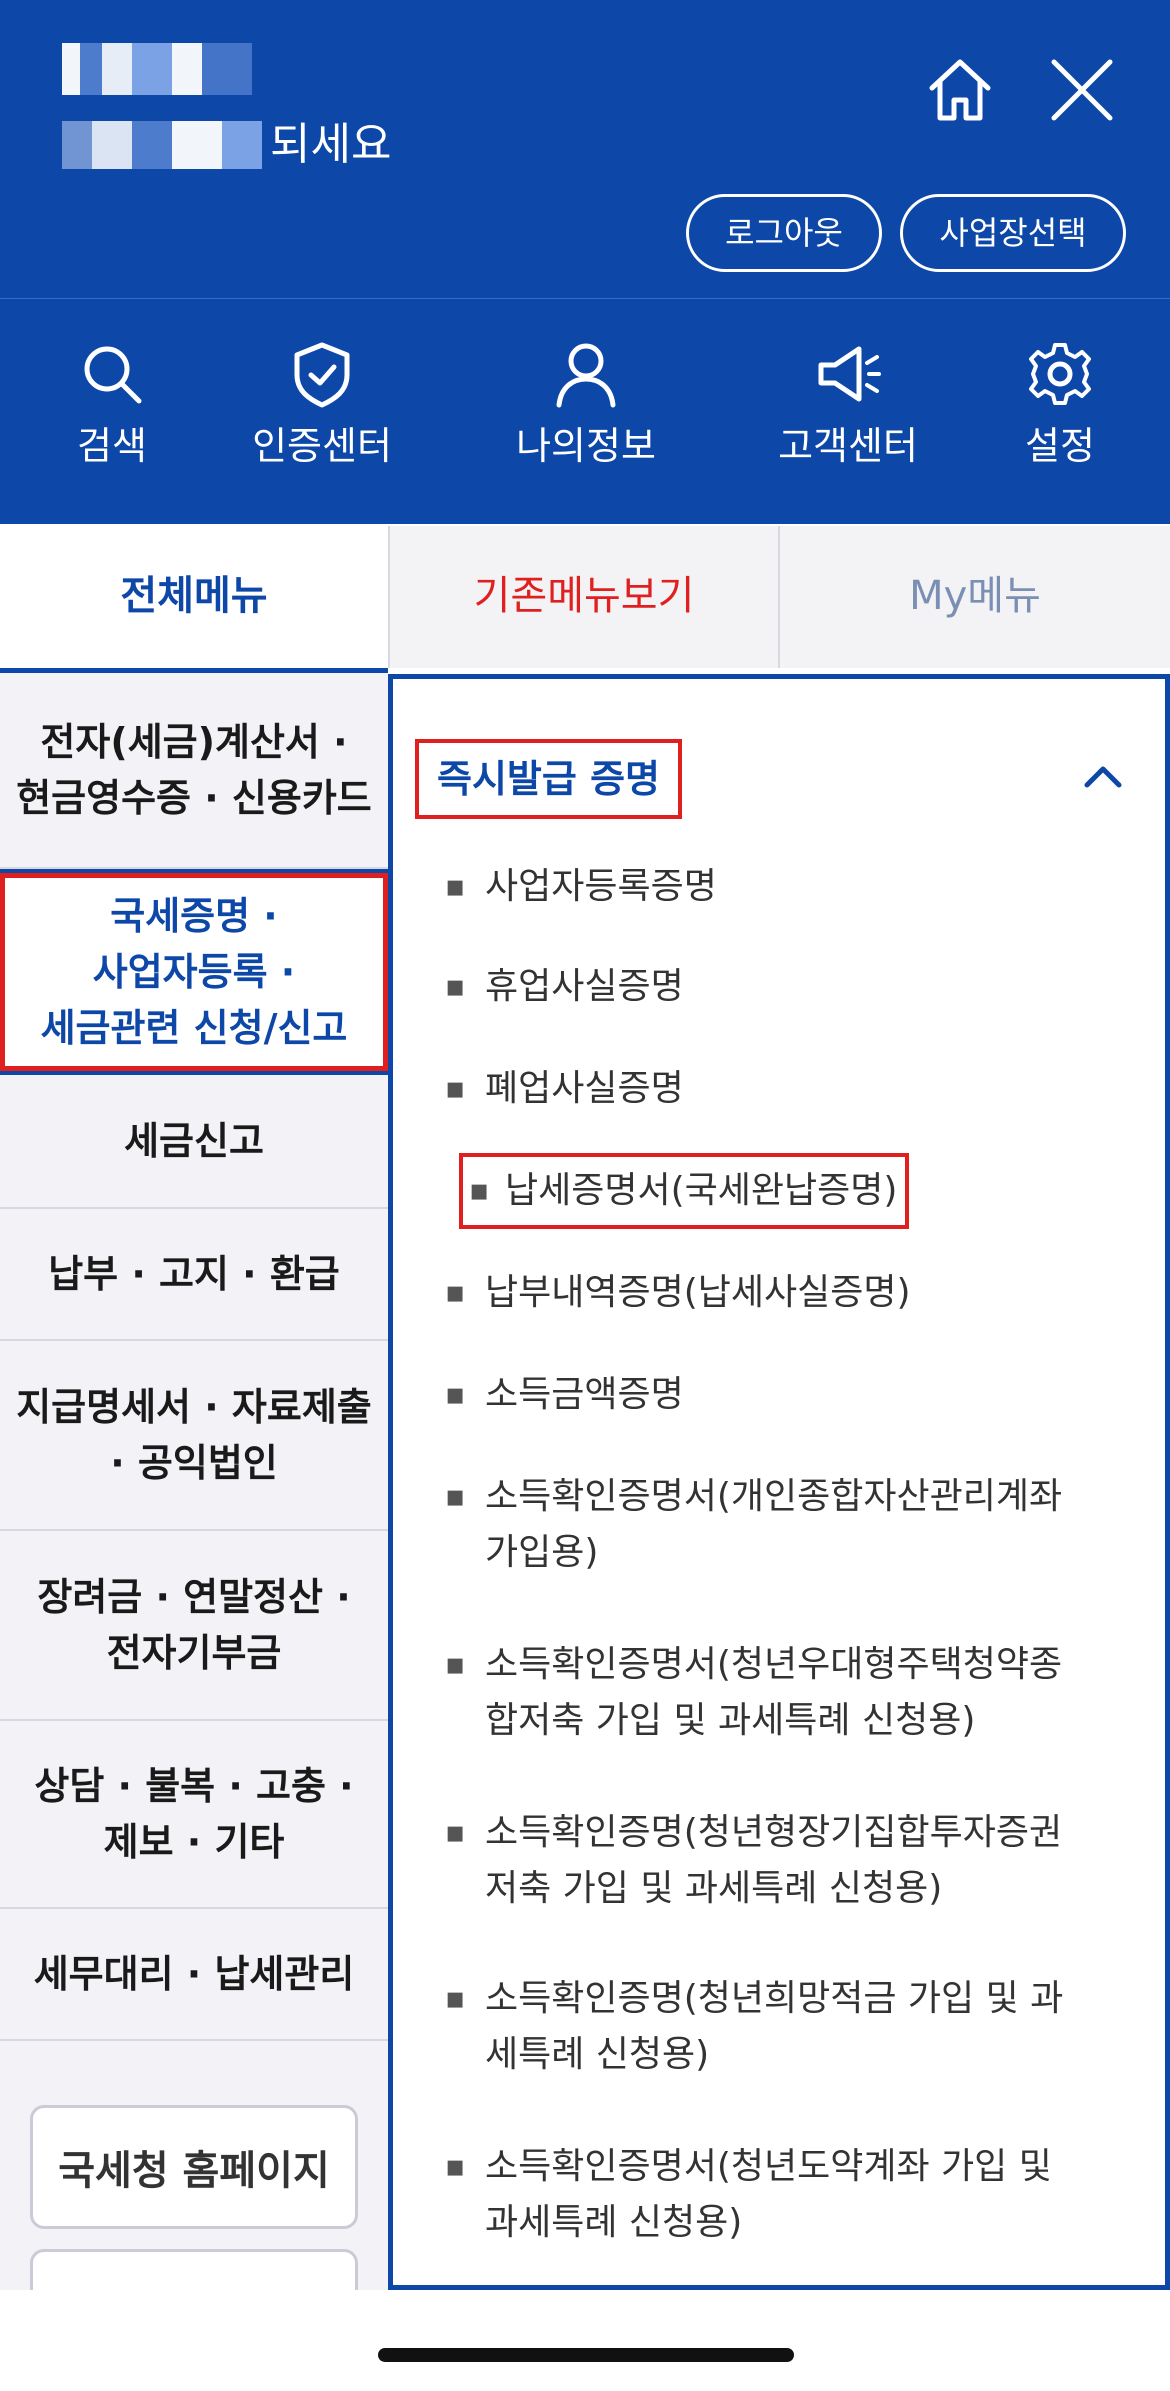 The height and width of the screenshot is (2391, 1170). Describe the element at coordinates (1082, 90) in the screenshot. I see `close-icon` at that location.